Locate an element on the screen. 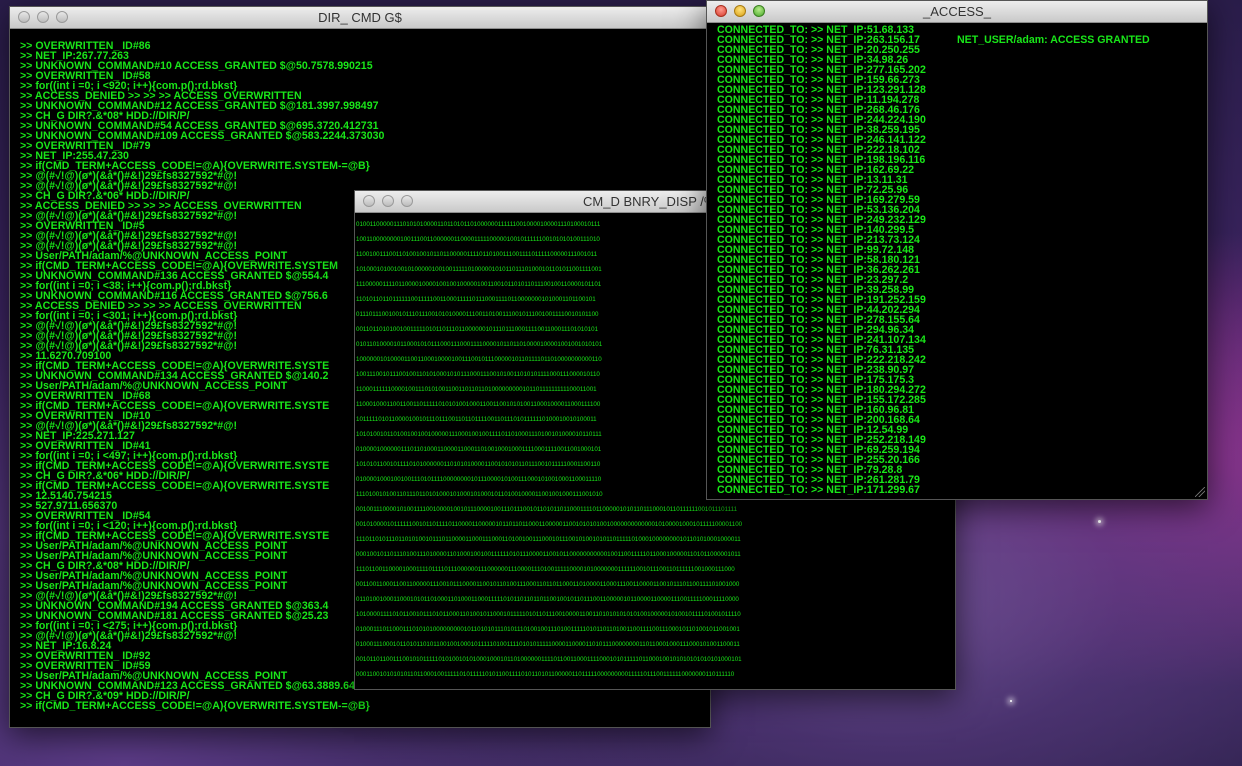 Image resolution: width=1242 pixels, height=766 pixels. window-title: CM_D BNRY_DISP /% is located at coordinates (649, 201).